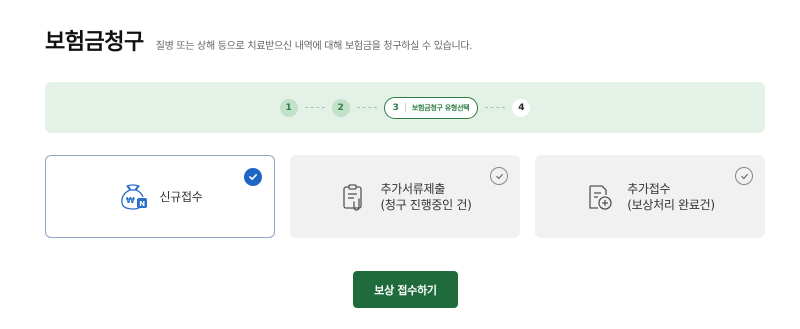 This screenshot has width=800, height=329. I want to click on money-bag-icon: ₩ N, so click(133, 197).